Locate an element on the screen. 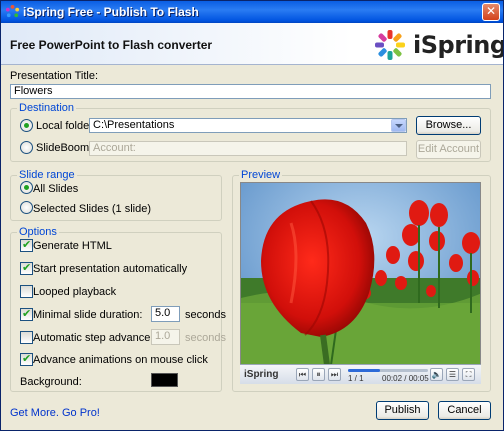  local-folder-label: Local folder is located at coordinates (64, 126).